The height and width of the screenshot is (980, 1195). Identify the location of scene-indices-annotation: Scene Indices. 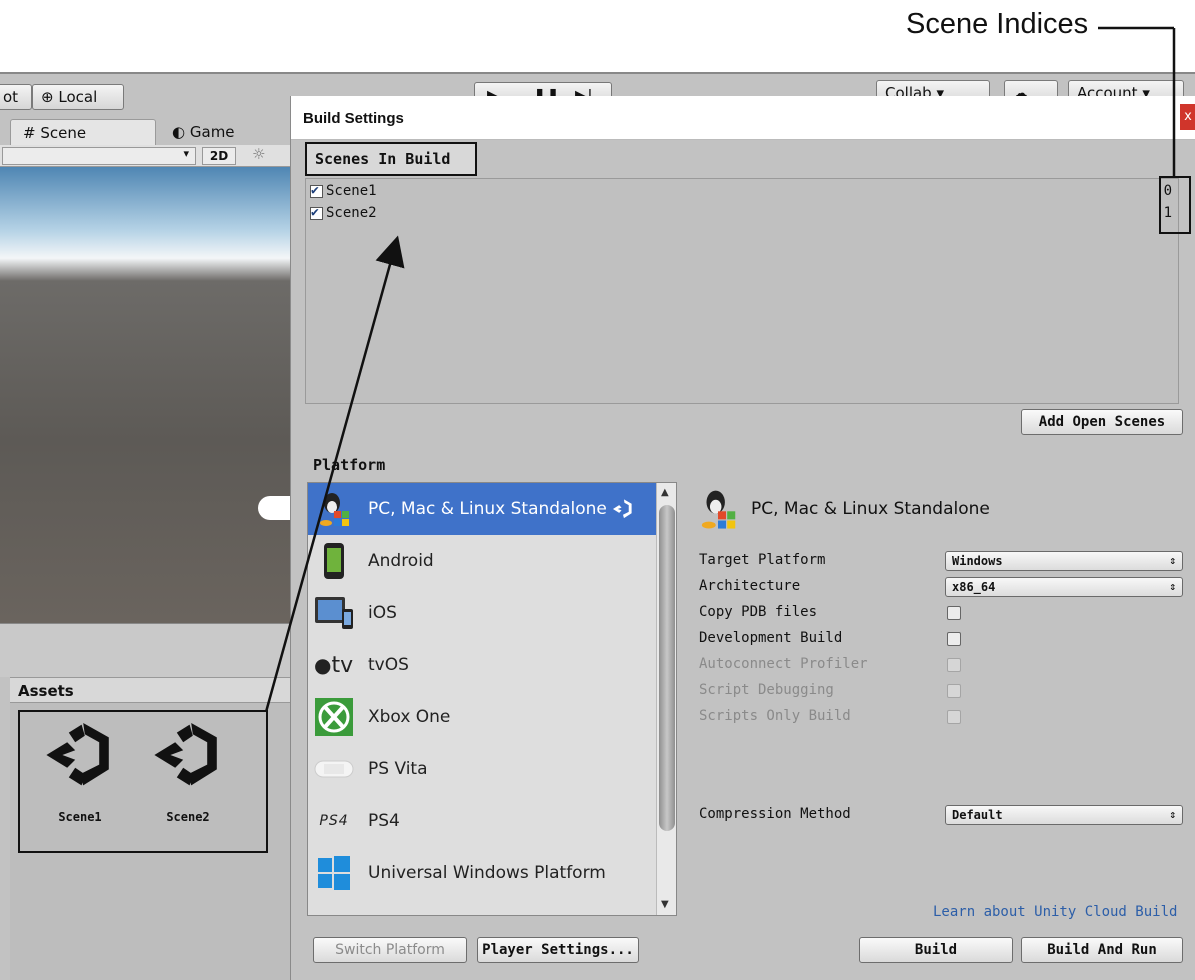
(997, 24).